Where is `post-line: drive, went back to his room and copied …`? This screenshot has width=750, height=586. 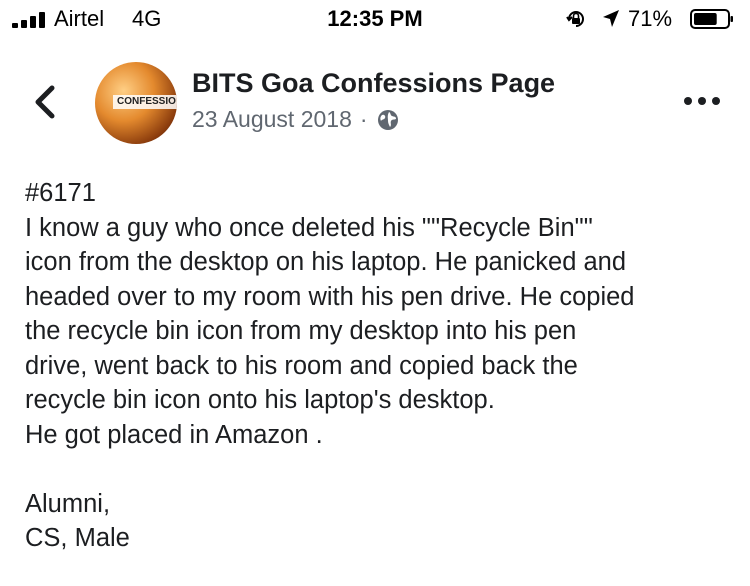 post-line: drive, went back to his room and copied … is located at coordinates (301, 365).